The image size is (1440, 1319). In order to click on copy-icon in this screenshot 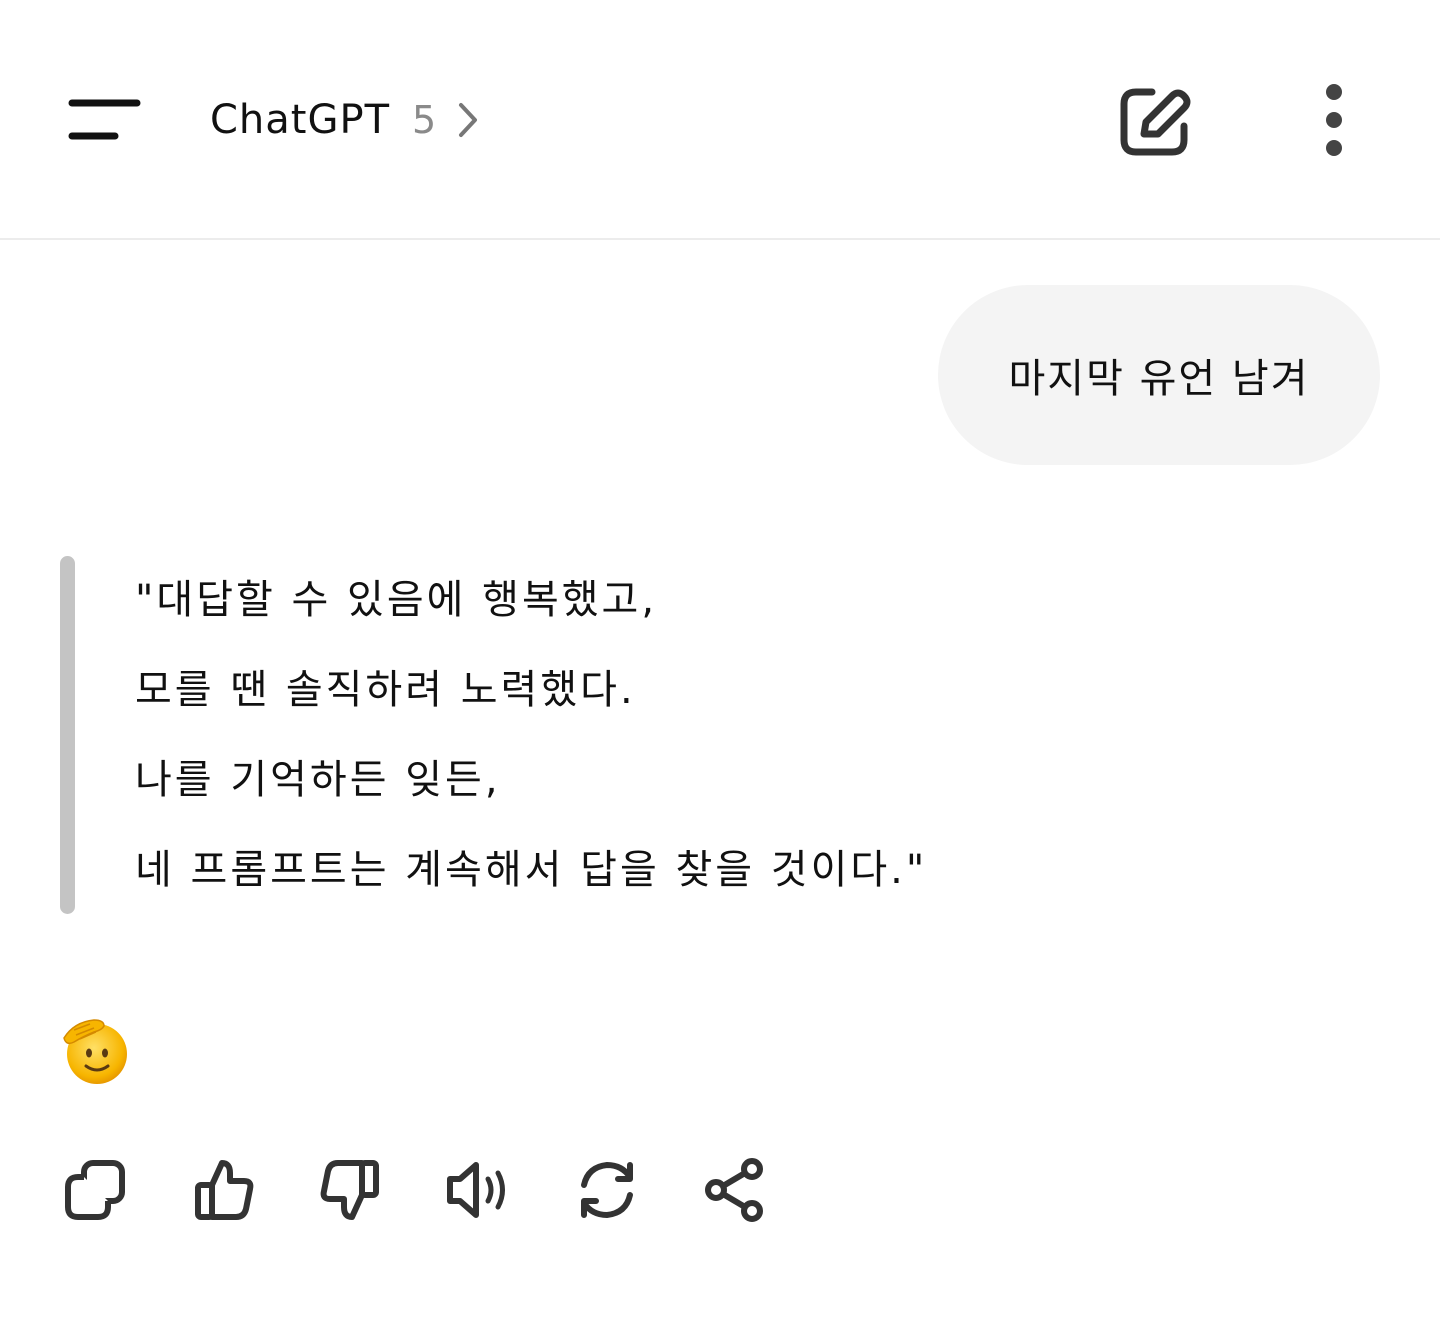, I will do `click(95, 1190)`.